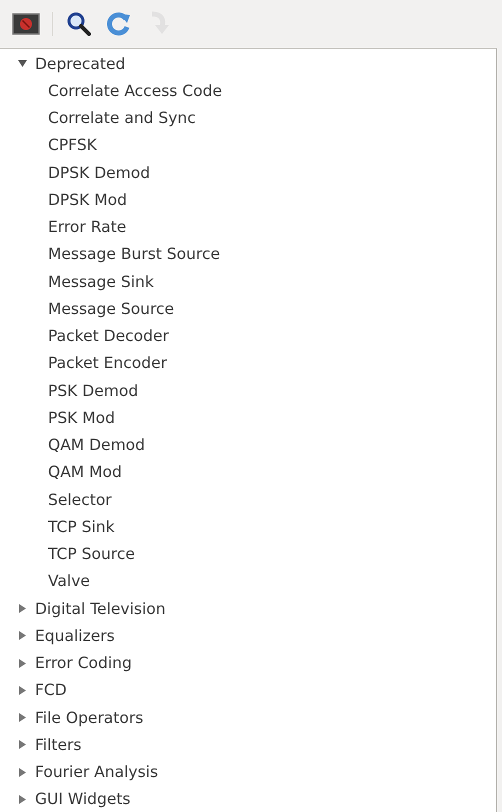 The width and height of the screenshot is (502, 812). Describe the element at coordinates (81, 527) in the screenshot. I see `tree-item: TCP Sink` at that location.